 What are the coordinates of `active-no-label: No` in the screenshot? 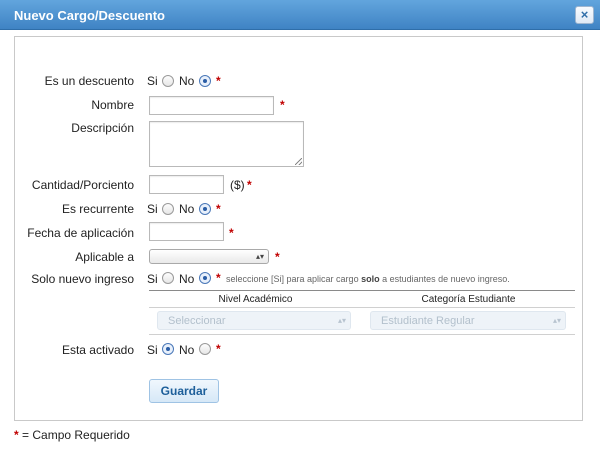 It's located at (187, 350).